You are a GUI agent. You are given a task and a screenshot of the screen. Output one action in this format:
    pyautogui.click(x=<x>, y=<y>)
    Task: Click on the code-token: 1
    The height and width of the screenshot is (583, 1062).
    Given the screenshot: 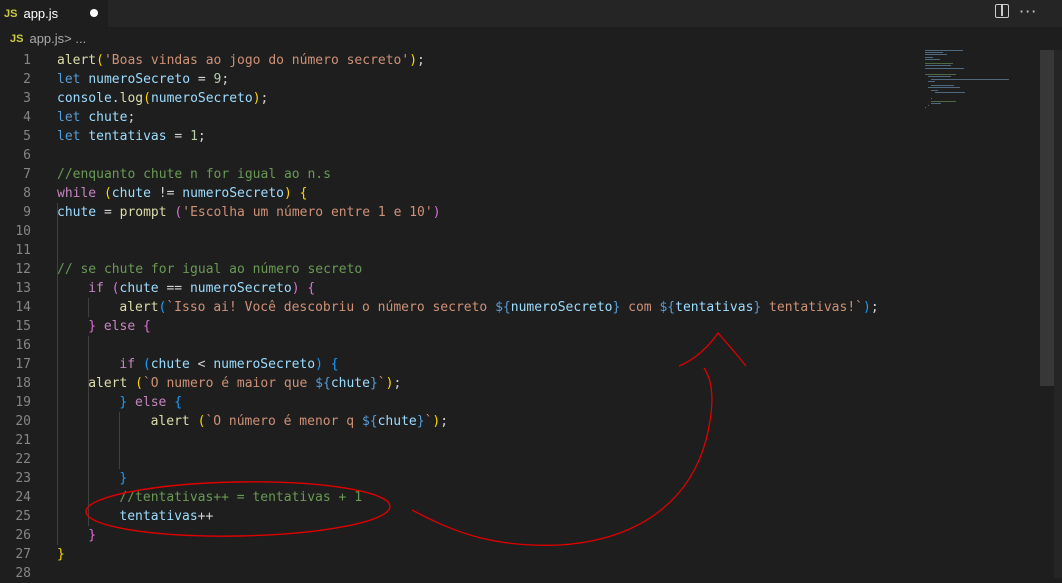 What is the action you would take?
    pyautogui.click(x=194, y=136)
    